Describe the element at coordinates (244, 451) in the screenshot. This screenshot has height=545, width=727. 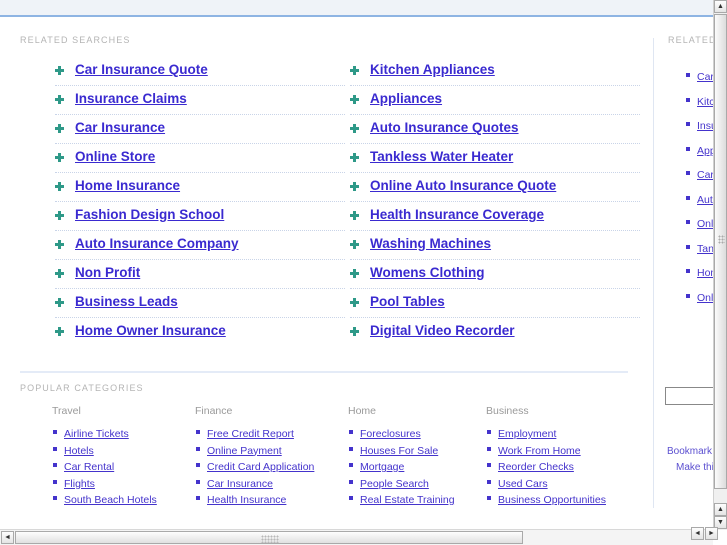
I see `category-link: Online Payment` at that location.